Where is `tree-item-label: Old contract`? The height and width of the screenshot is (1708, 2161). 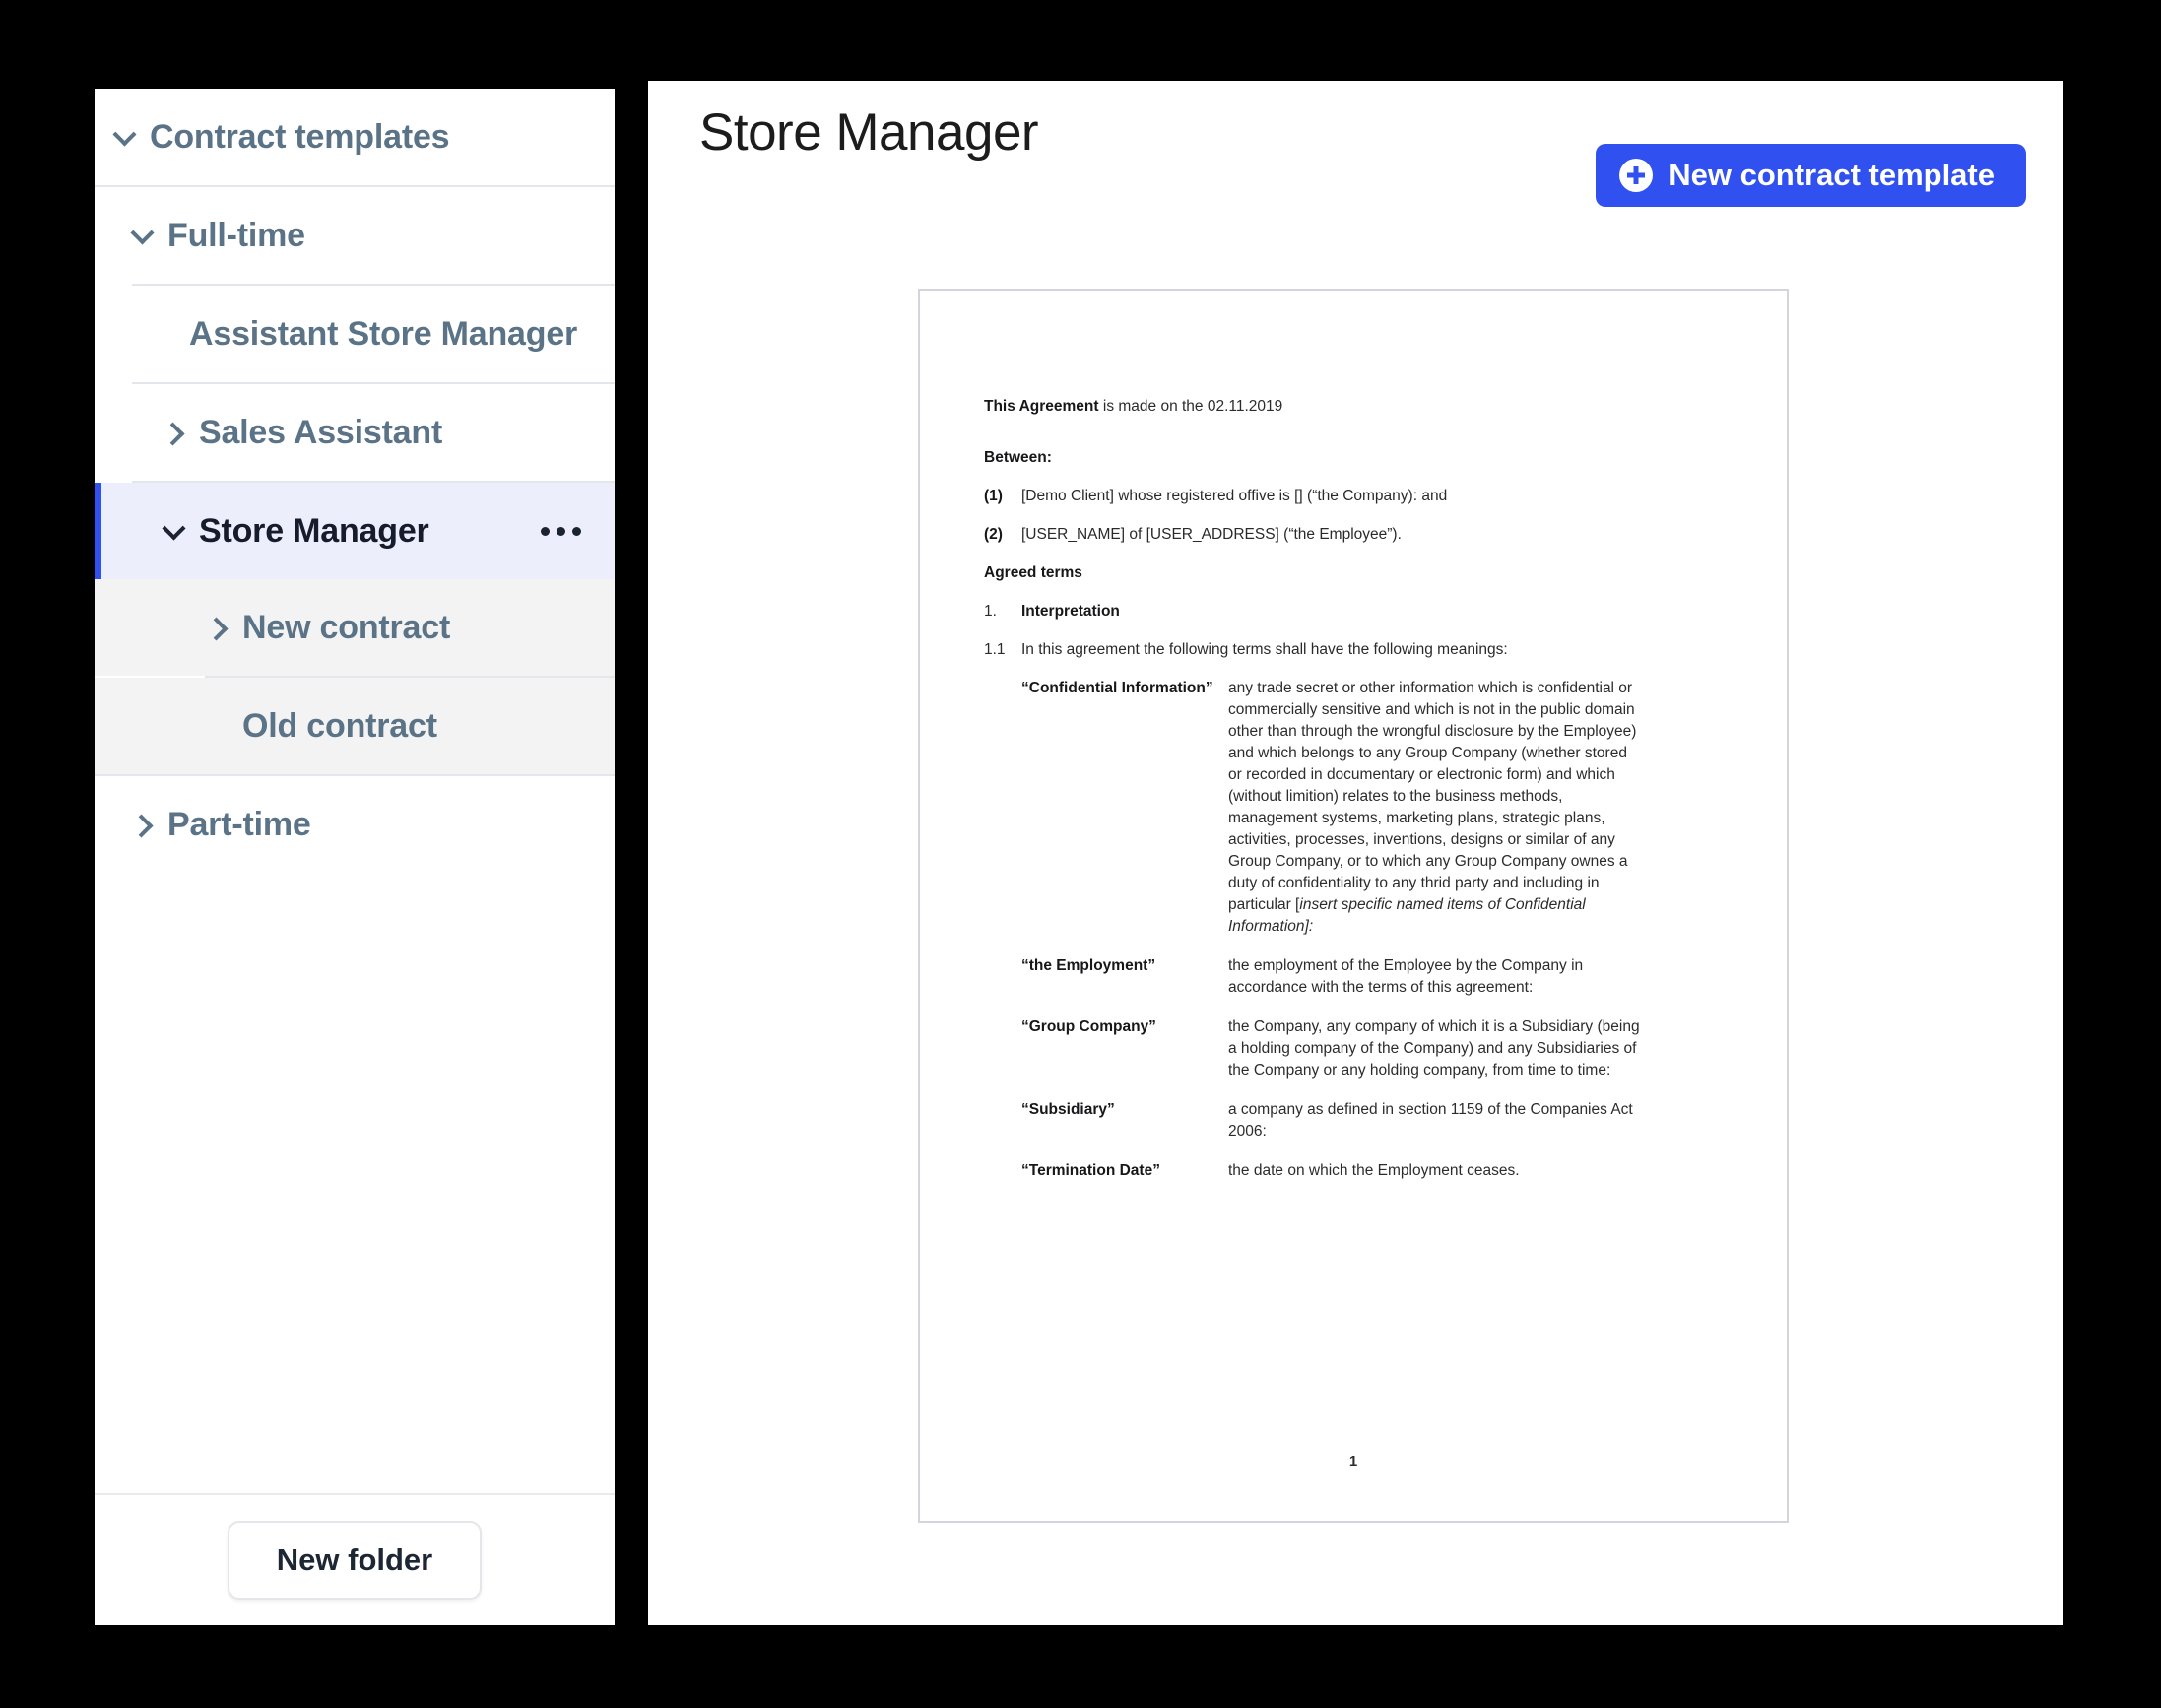
tree-item-label: Old contract is located at coordinates (339, 725).